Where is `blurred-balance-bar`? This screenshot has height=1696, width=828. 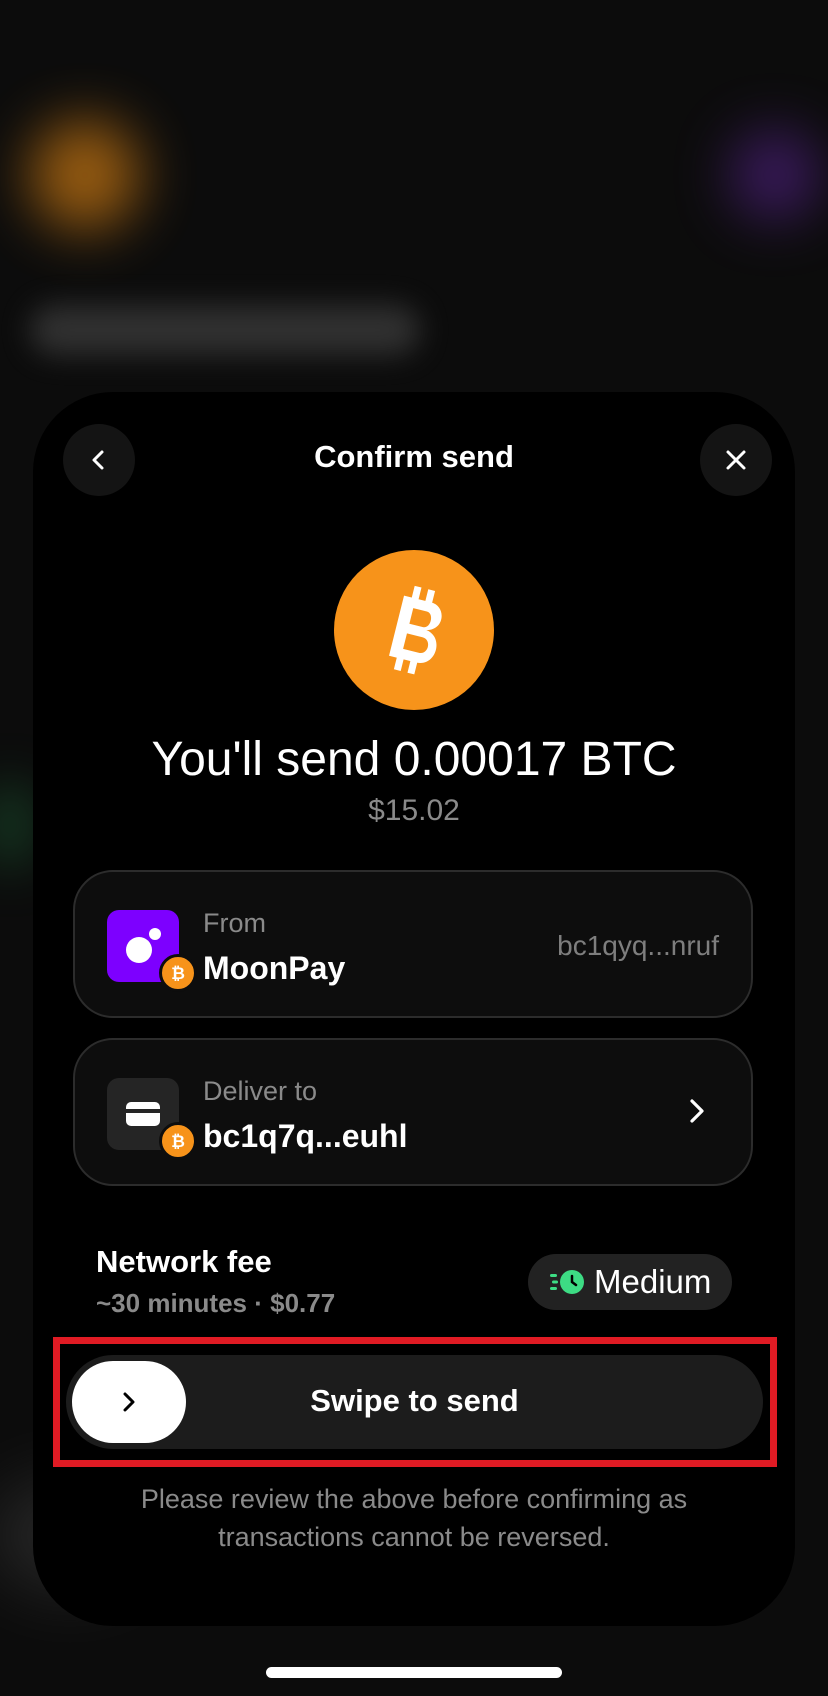 blurred-balance-bar is located at coordinates (225, 330).